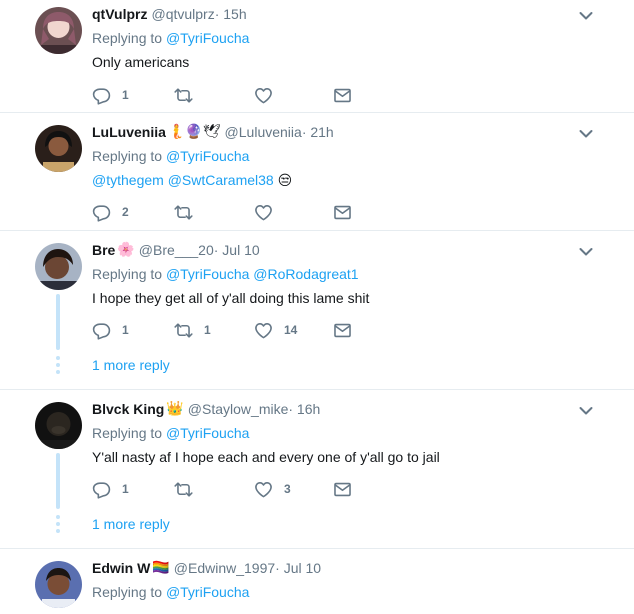 The width and height of the screenshot is (634, 614). I want to click on user-handle: @qtvulprz, so click(182, 14).